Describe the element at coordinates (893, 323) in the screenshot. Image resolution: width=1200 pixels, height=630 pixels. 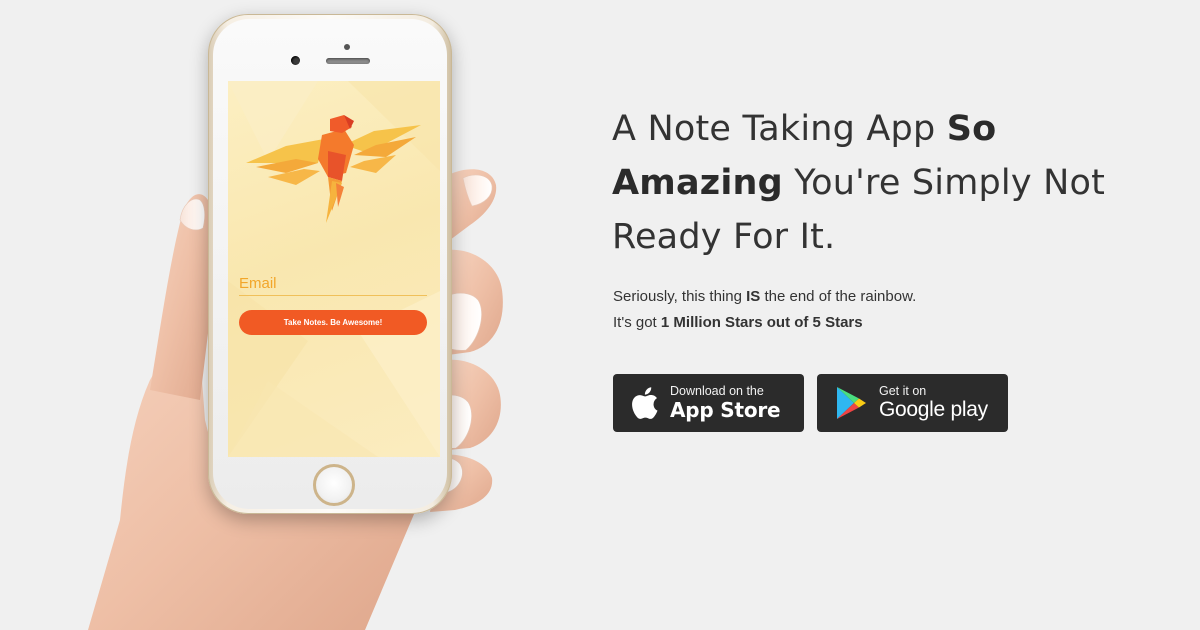
I see `subtext-line-2: It's got 1 Million Stars out of 5 Stars` at that location.